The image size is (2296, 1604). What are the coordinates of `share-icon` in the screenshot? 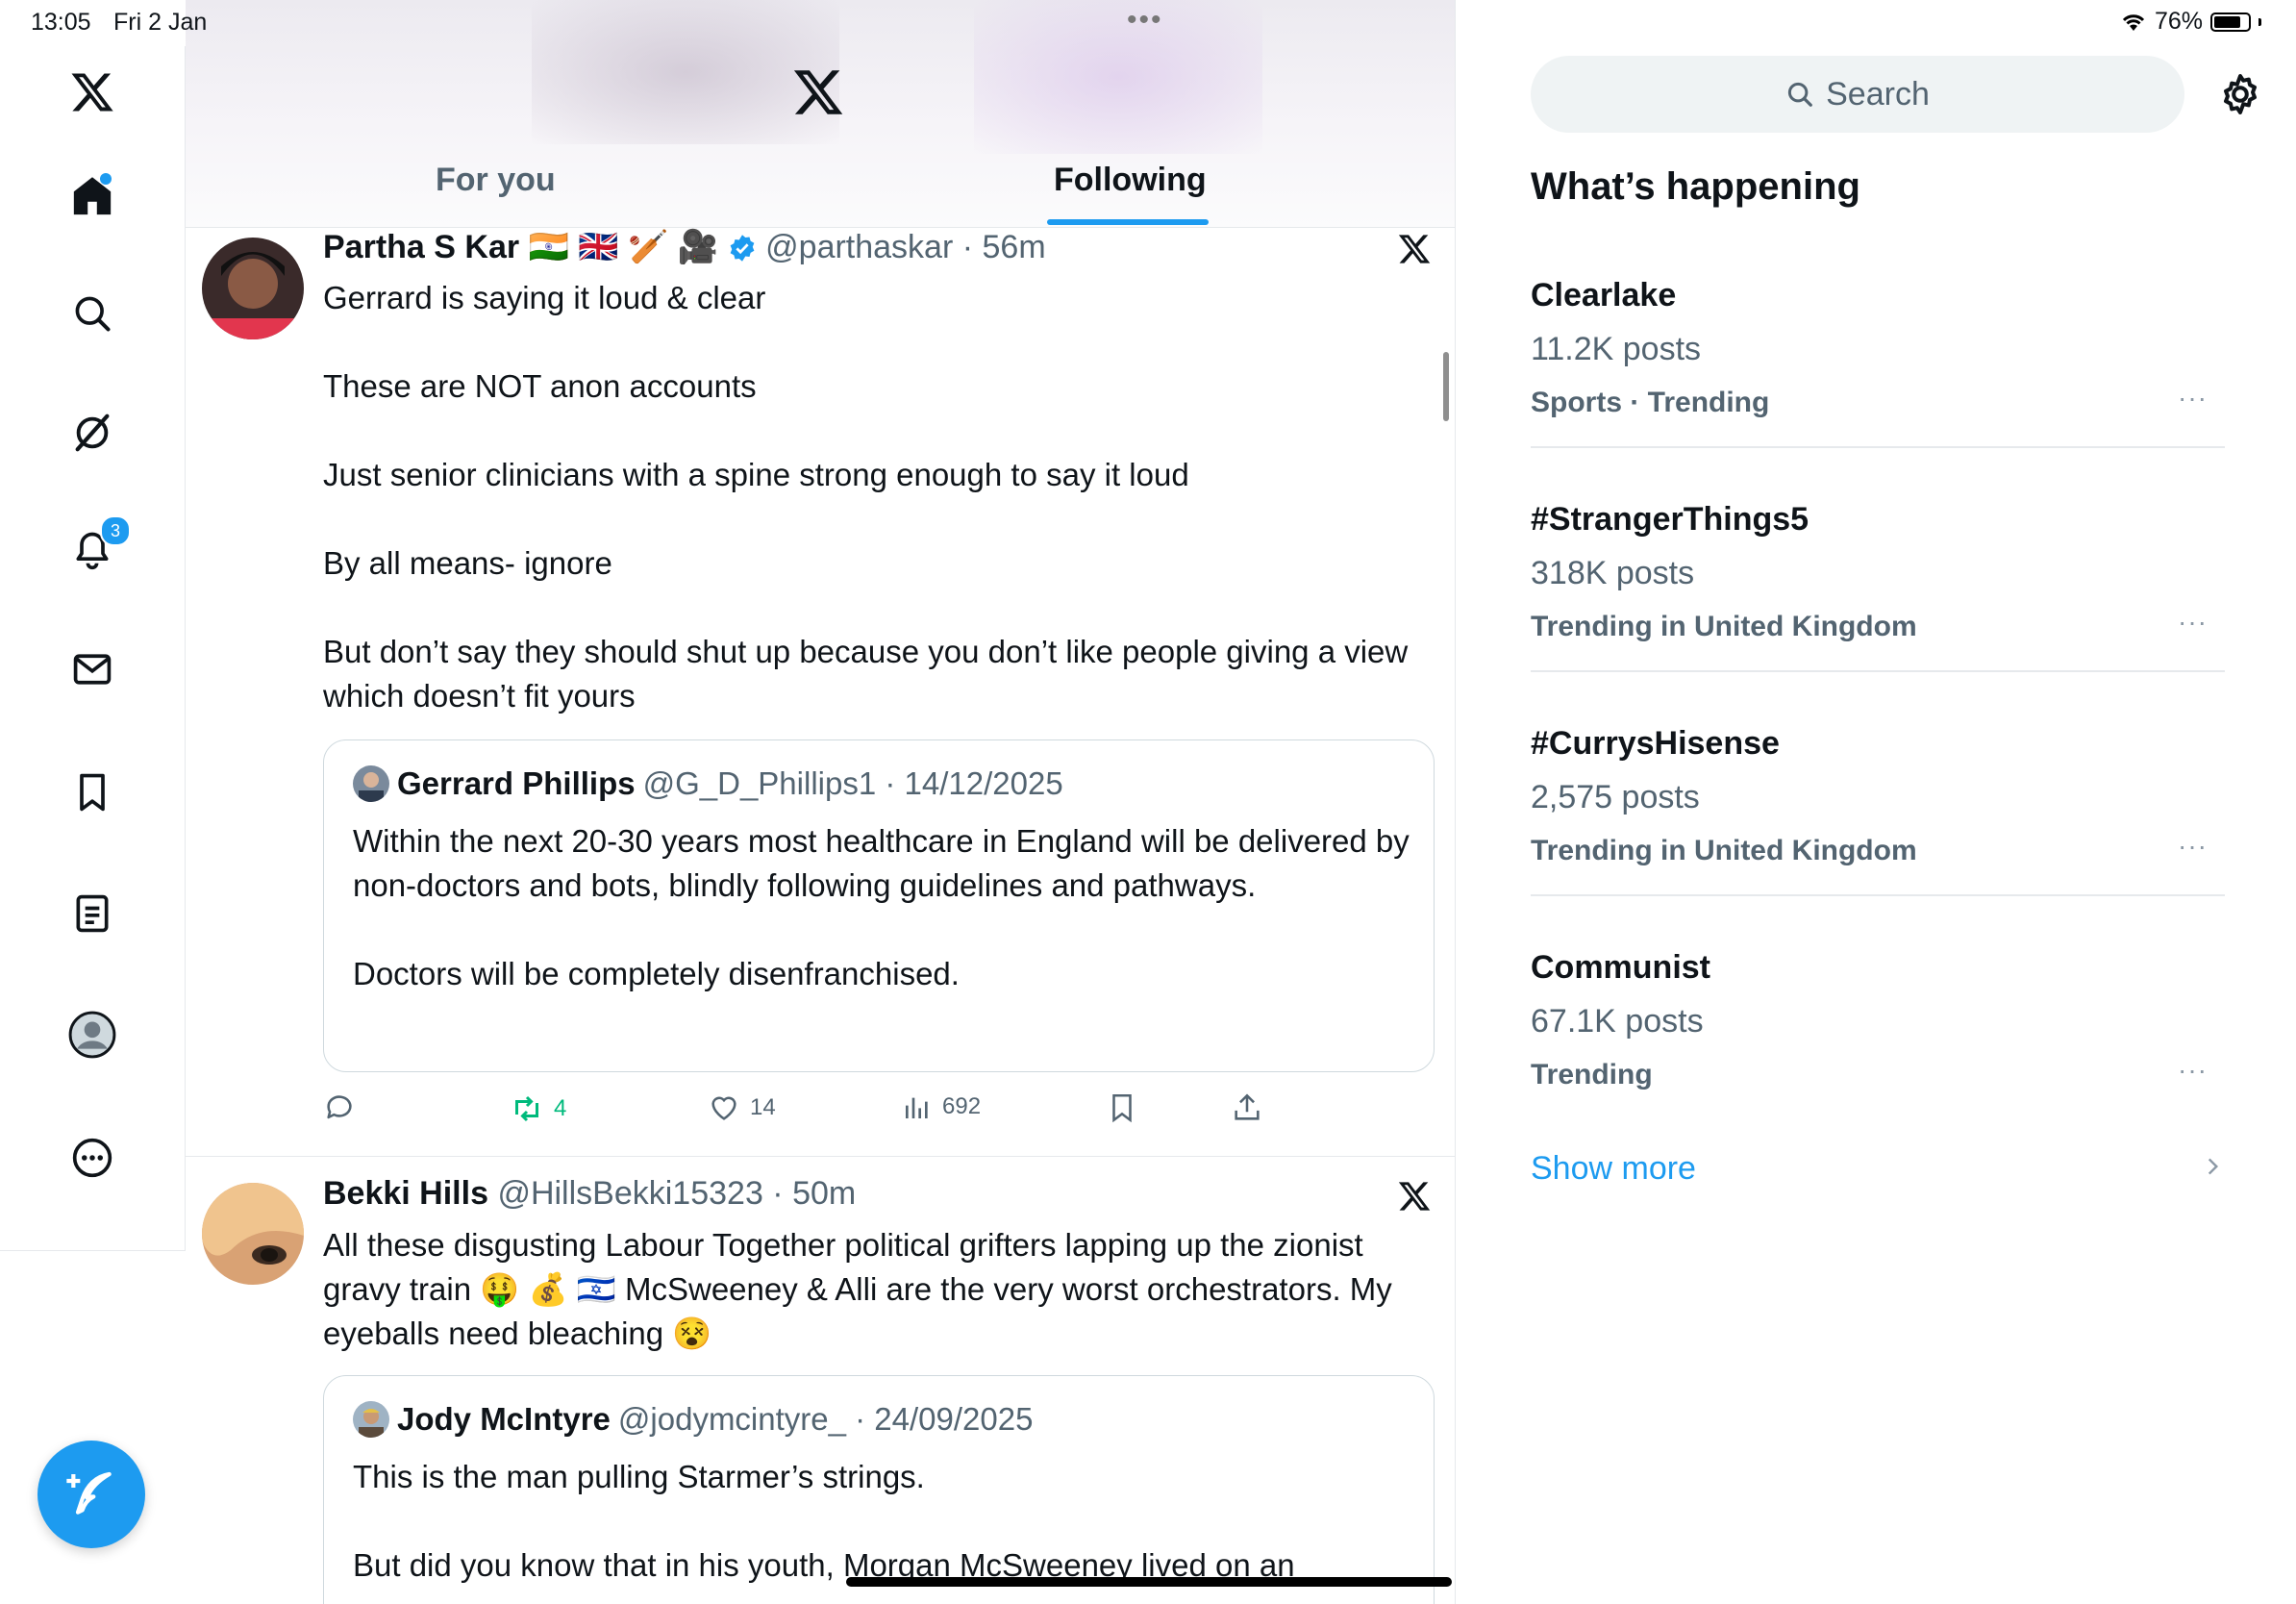 It's located at (1247, 1106).